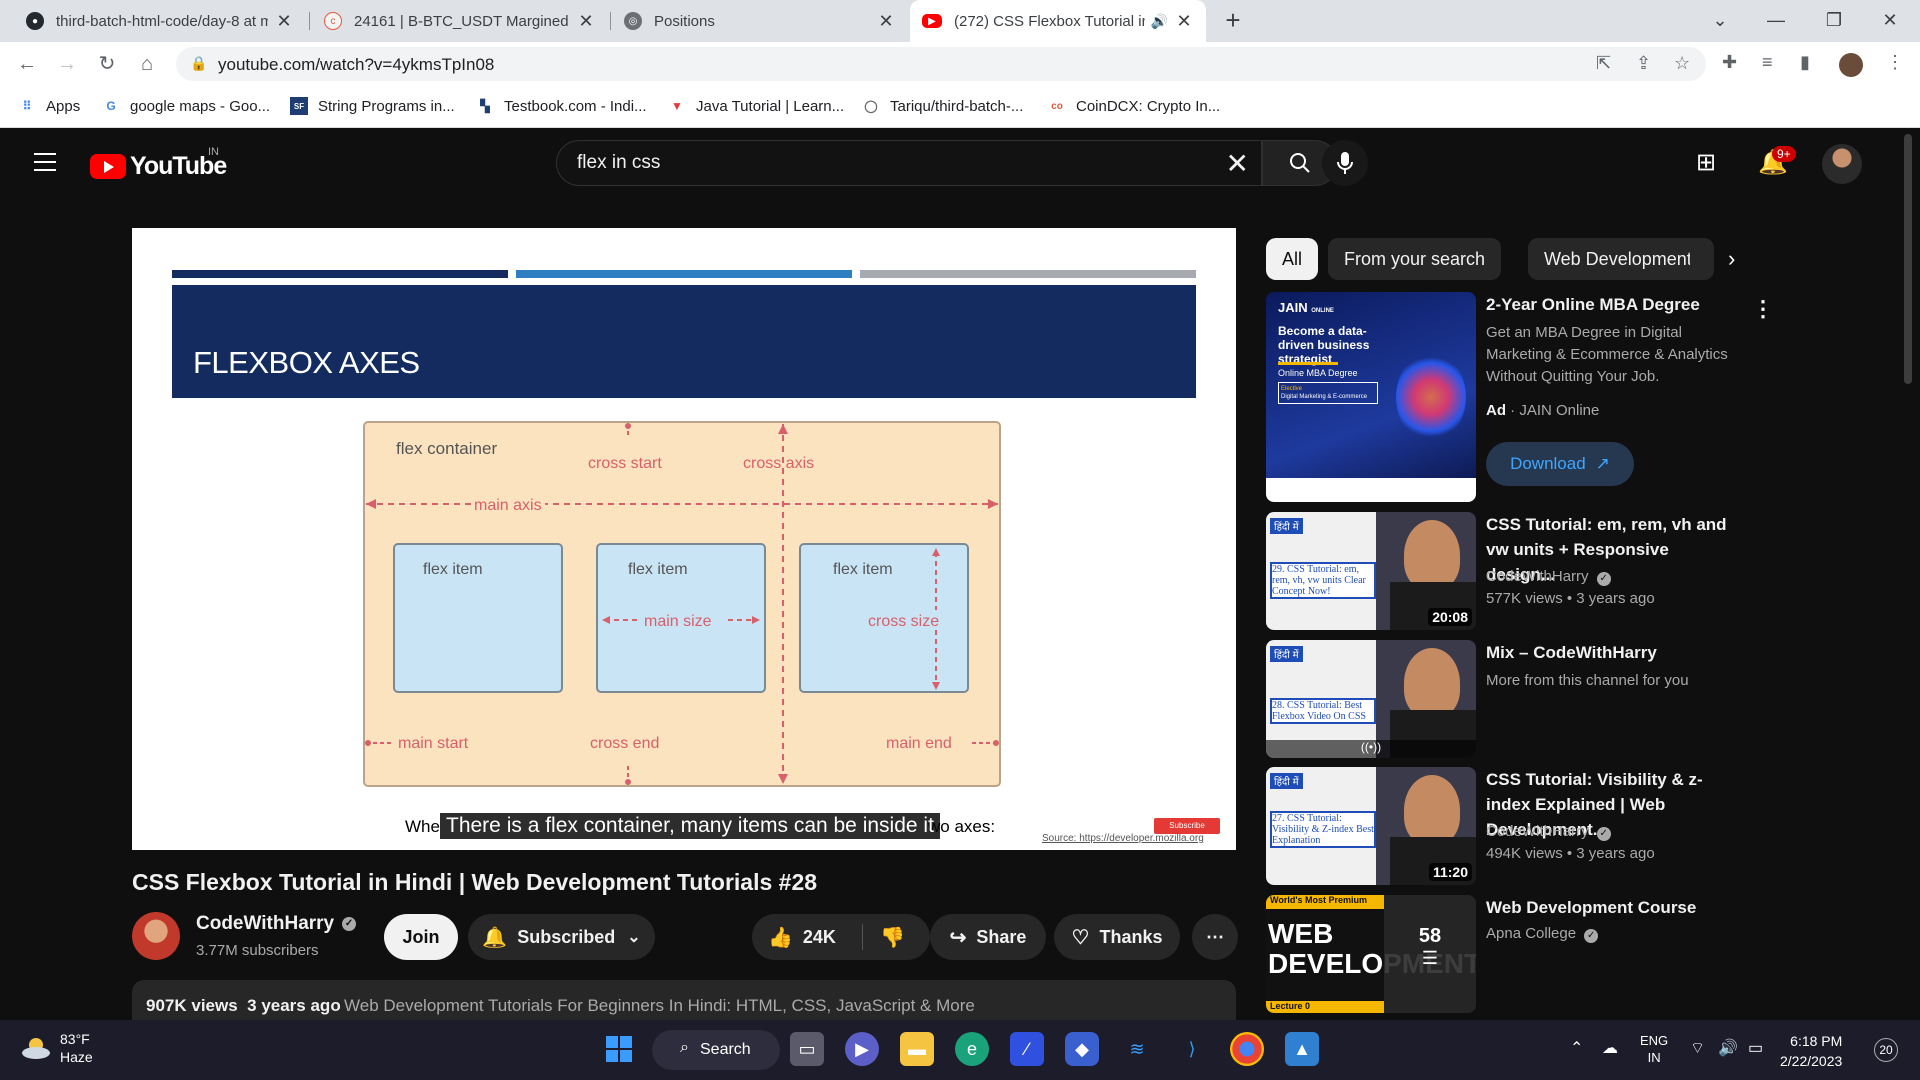 The image size is (1920, 1080). I want to click on edge-icon: e, so click(972, 1049).